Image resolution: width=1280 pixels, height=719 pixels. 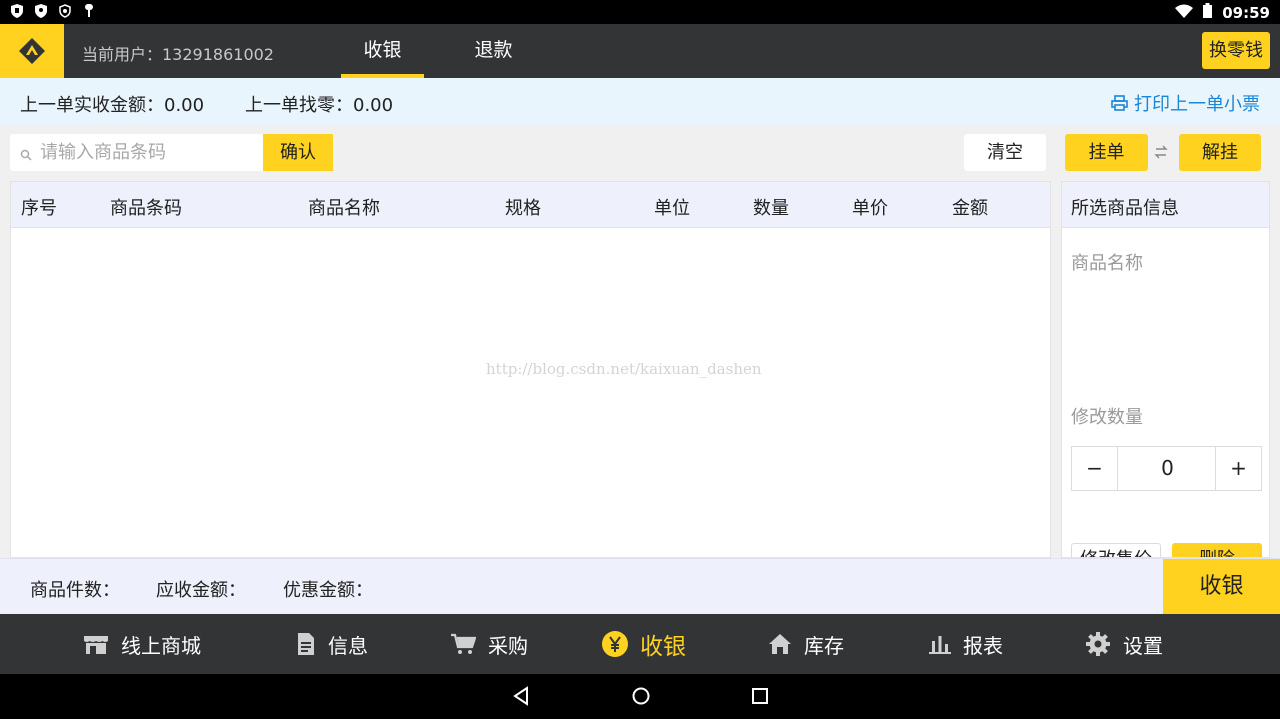 What do you see at coordinates (1208, 12) in the screenshot?
I see `battery-icon` at bounding box center [1208, 12].